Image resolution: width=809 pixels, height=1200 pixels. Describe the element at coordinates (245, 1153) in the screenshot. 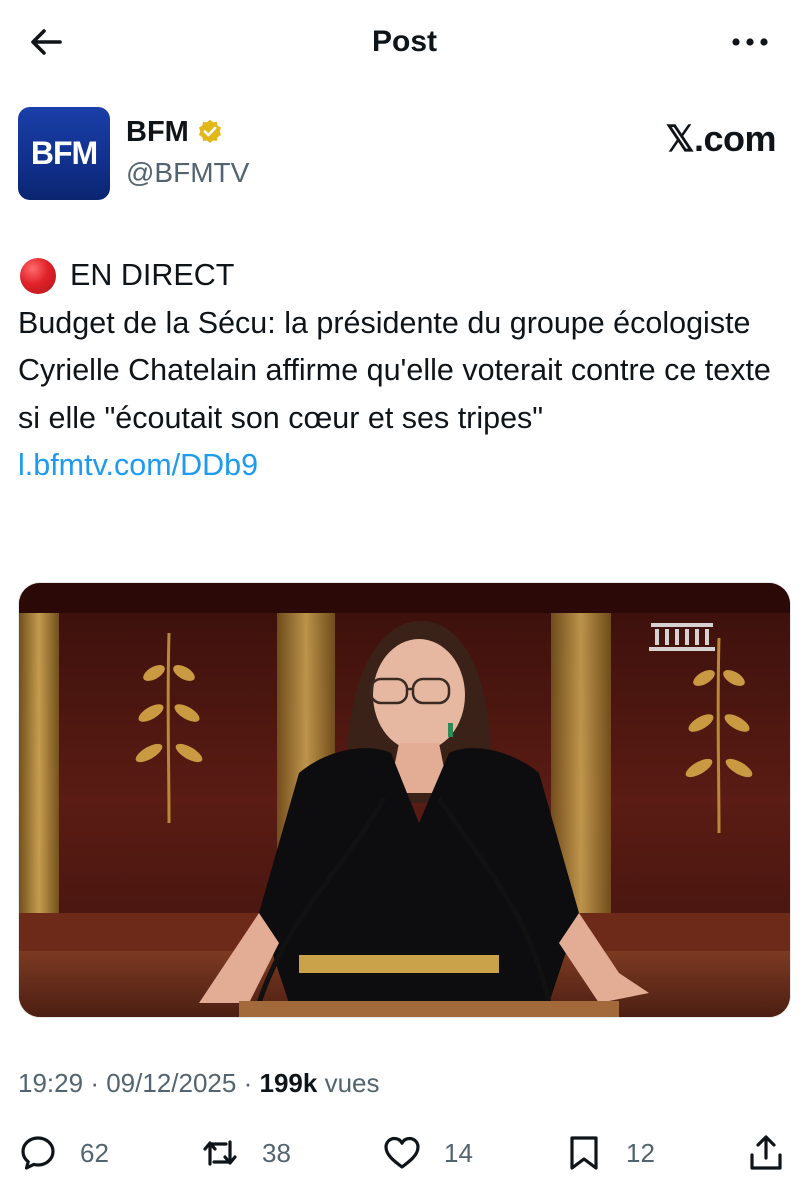

I see `repost-button: 38` at that location.